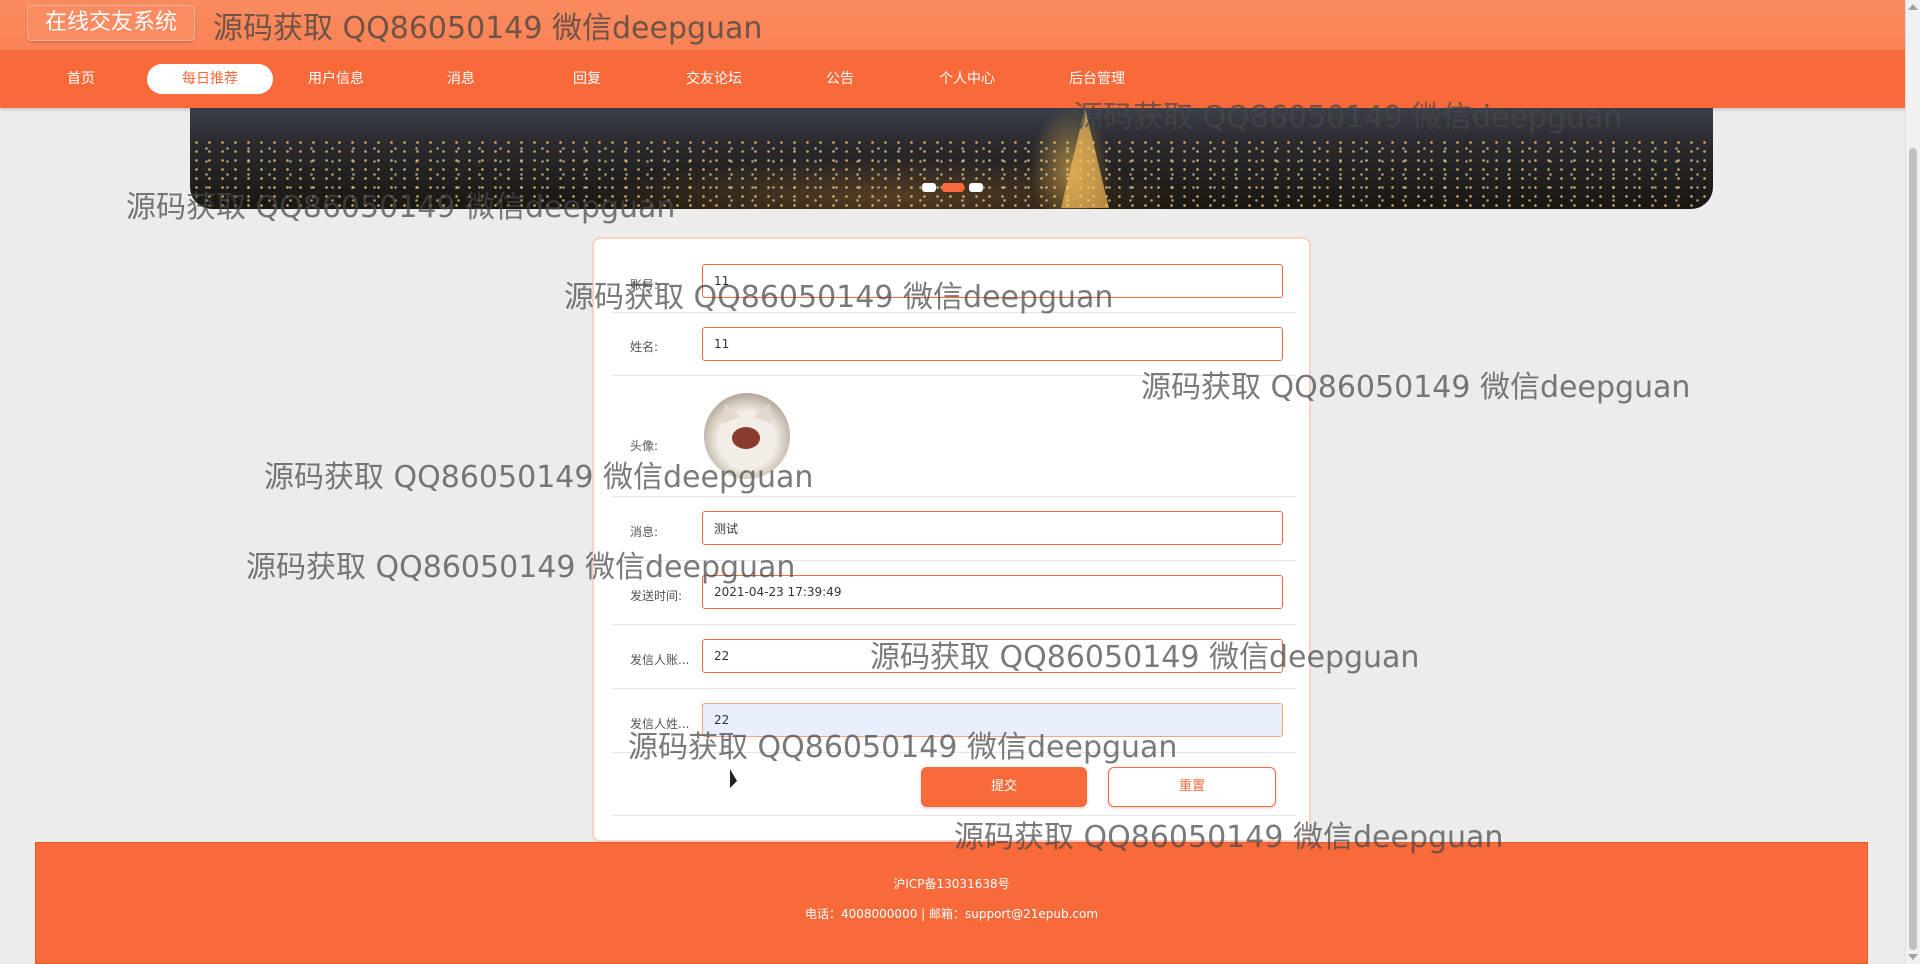  What do you see at coordinates (1085, 158) in the screenshot?
I see `eiffel-tower-image` at bounding box center [1085, 158].